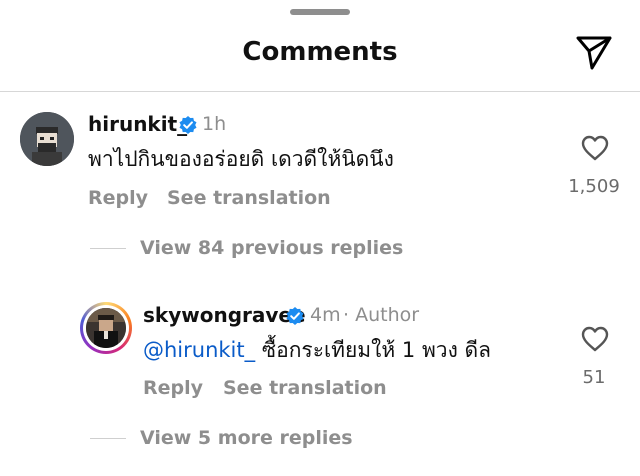 The width and height of the screenshot is (640, 476). What do you see at coordinates (214, 124) in the screenshot?
I see `comment-timestamp: 1h` at bounding box center [214, 124].